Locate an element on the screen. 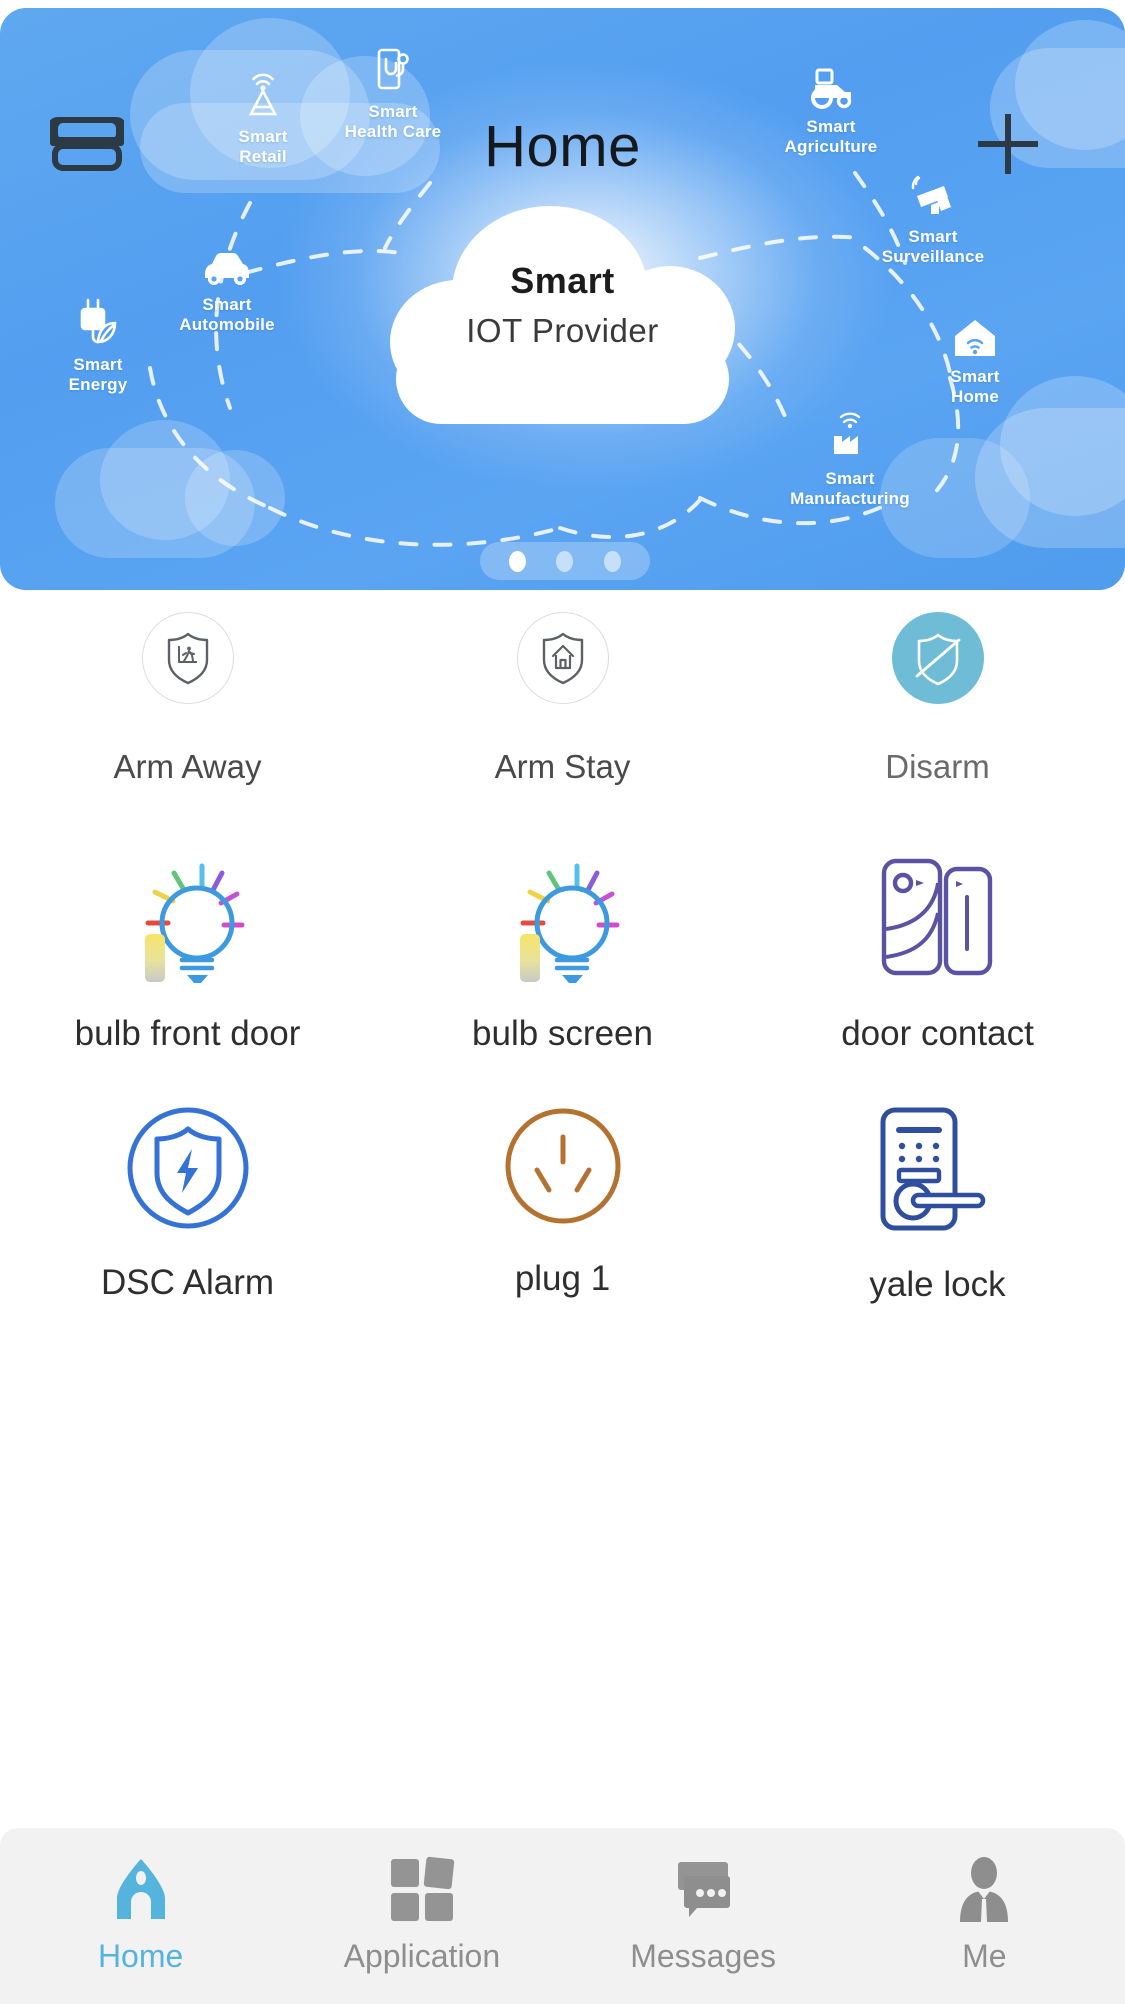  device-label: bulb screen is located at coordinates (562, 1033).